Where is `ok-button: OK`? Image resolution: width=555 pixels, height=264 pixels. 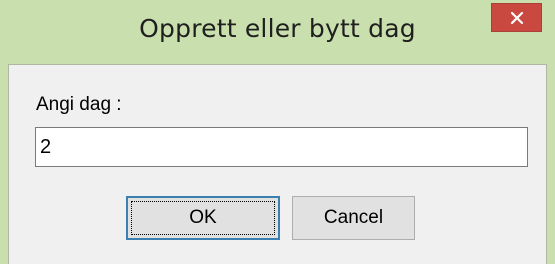 ok-button: OK is located at coordinates (203, 218).